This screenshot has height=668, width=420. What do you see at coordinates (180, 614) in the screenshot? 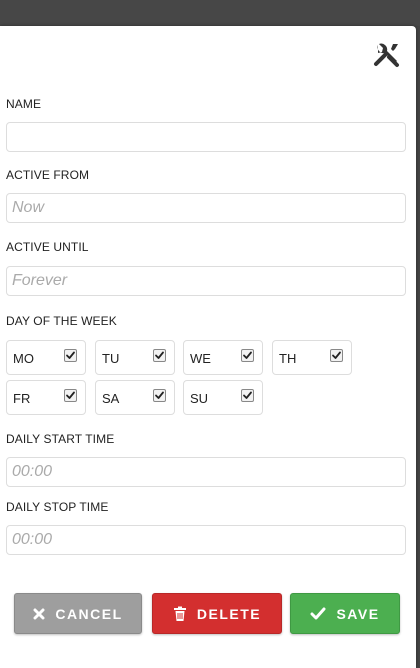
I see `trash-icon` at bounding box center [180, 614].